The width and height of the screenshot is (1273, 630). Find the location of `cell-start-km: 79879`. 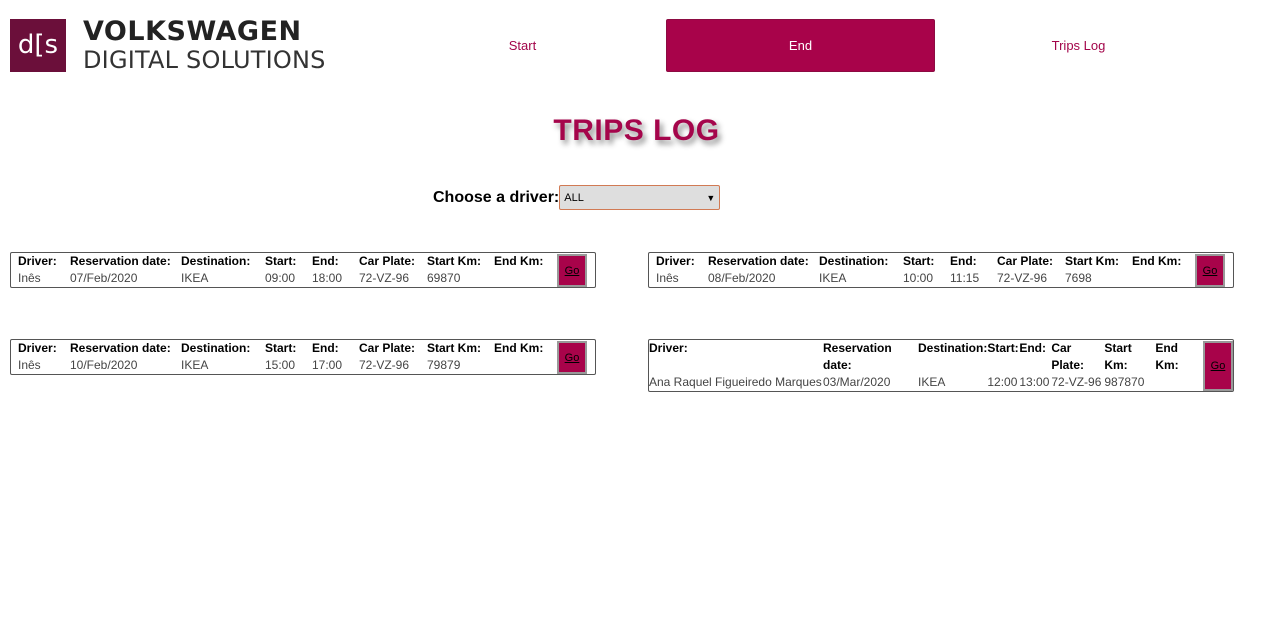

cell-start-km: 79879 is located at coordinates (444, 365).